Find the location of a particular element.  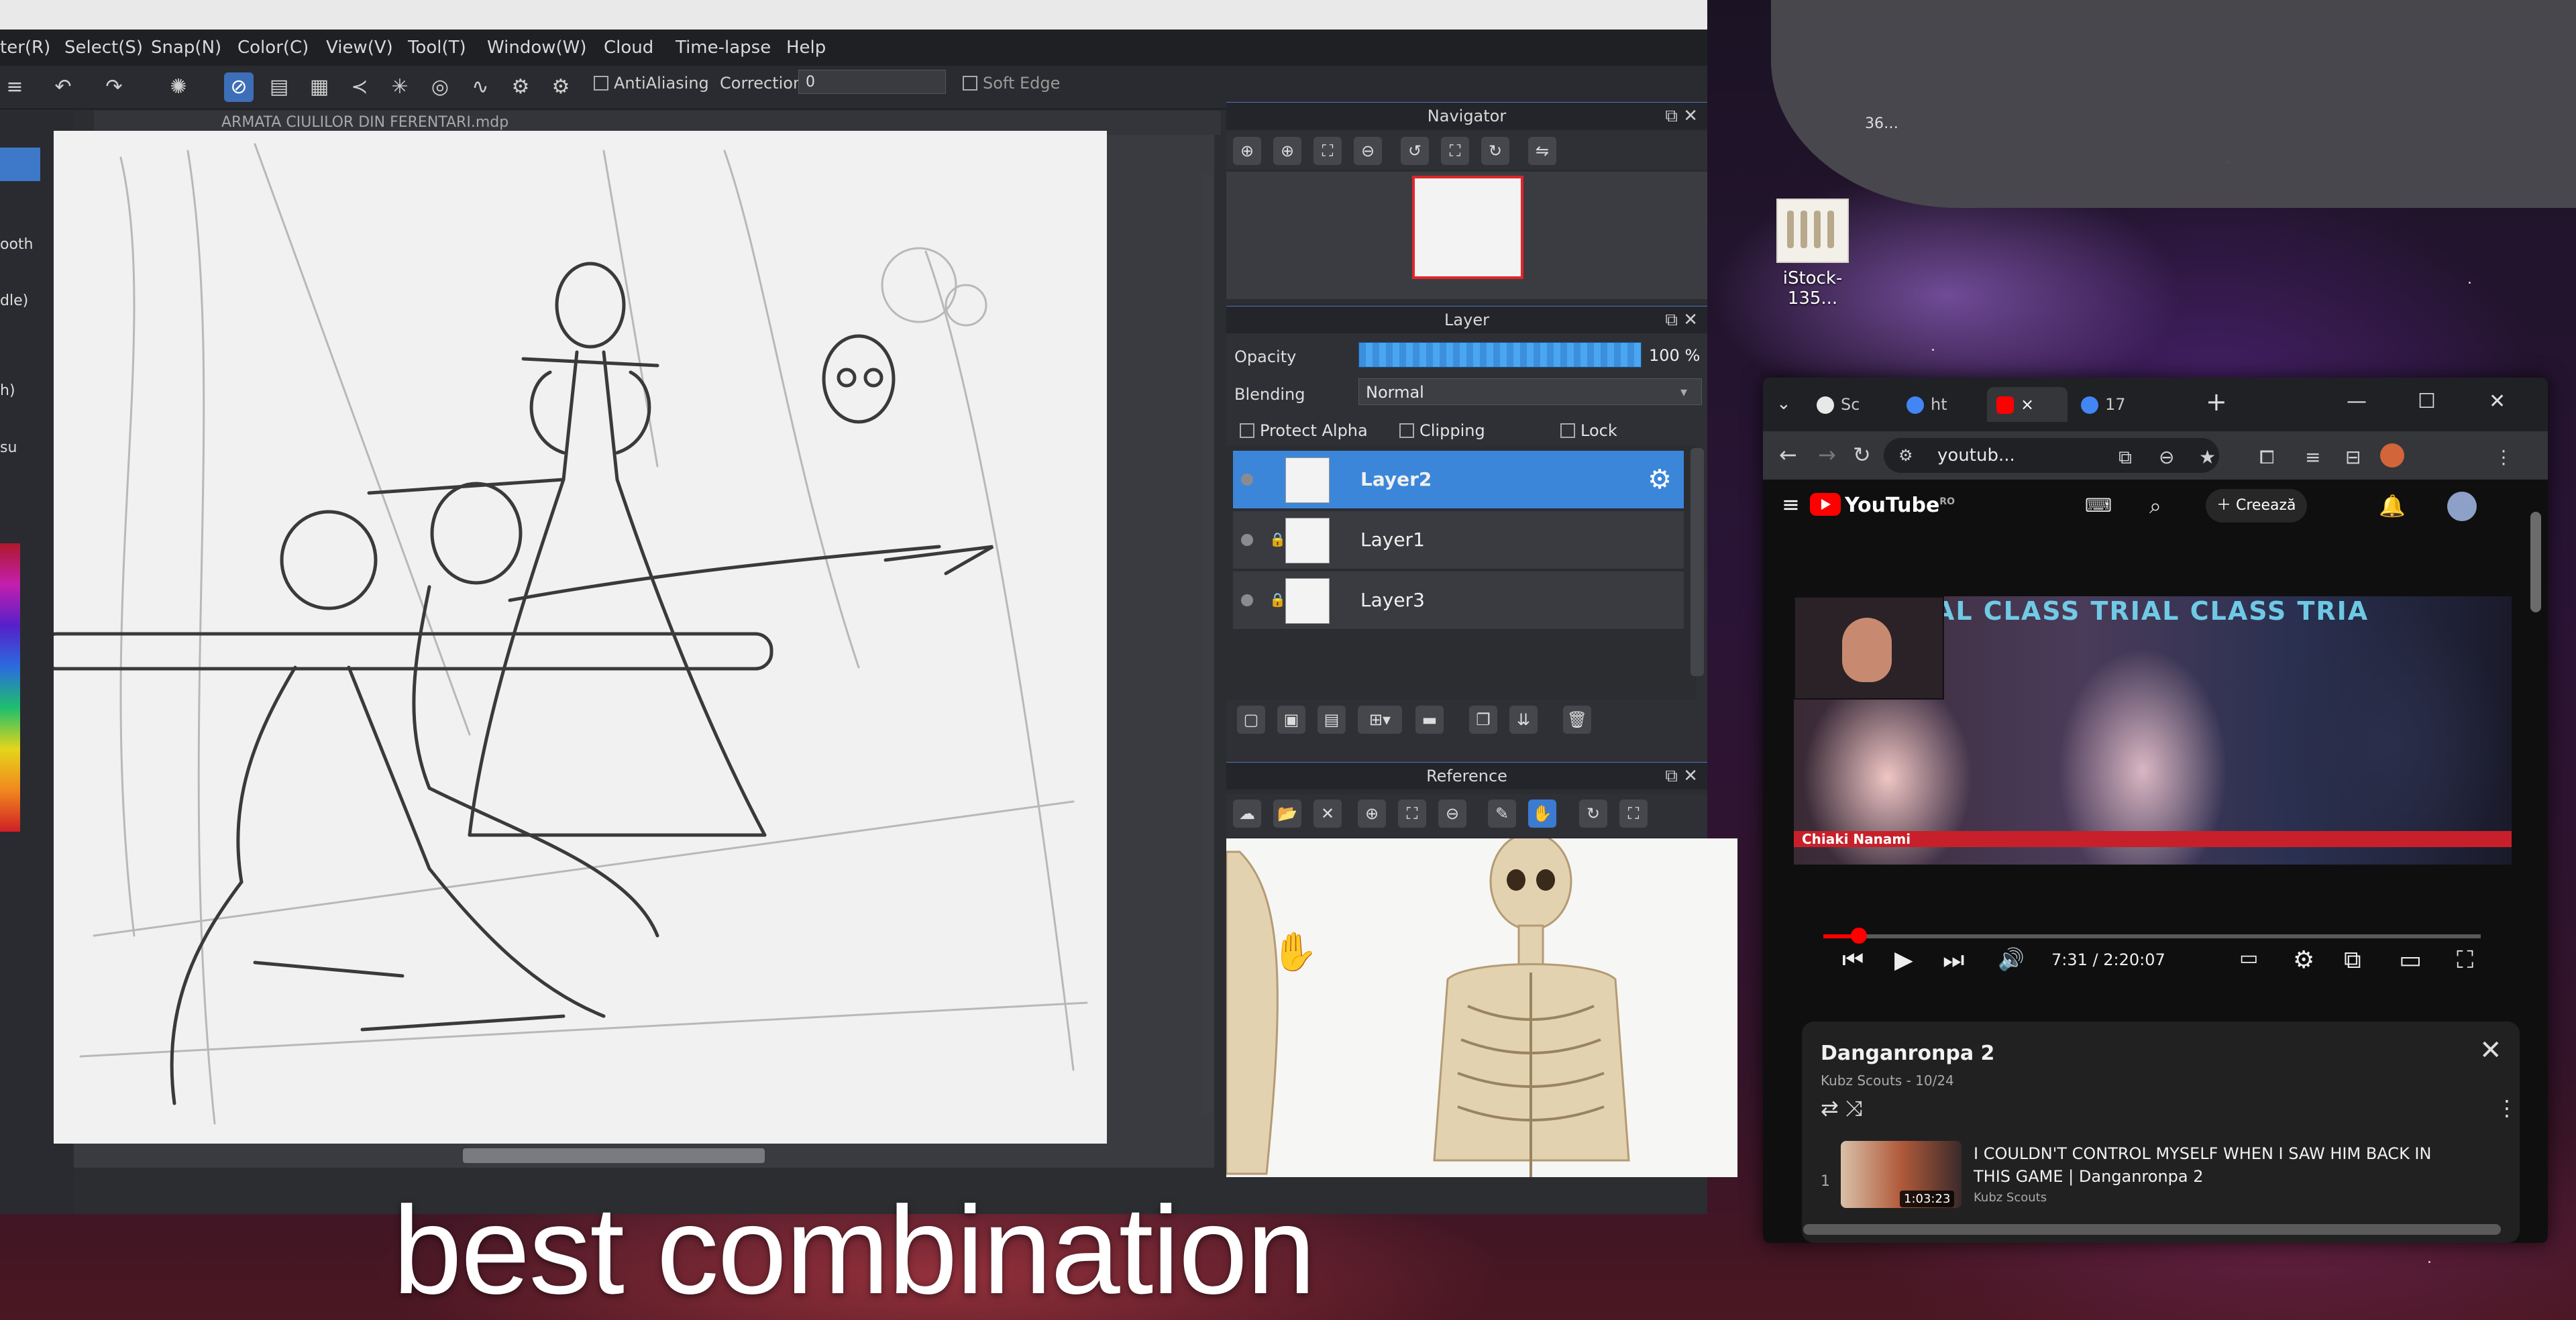

blending-select: Normal is located at coordinates (1530, 392).